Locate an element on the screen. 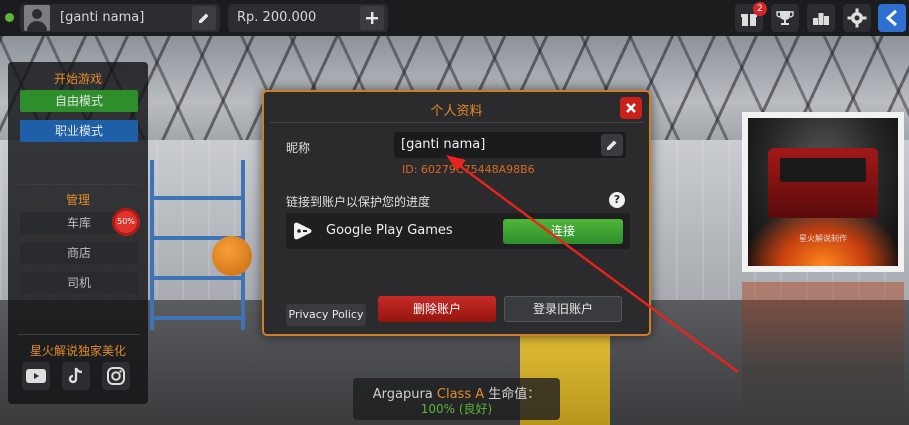  connect-button: 连接 is located at coordinates (563, 231).